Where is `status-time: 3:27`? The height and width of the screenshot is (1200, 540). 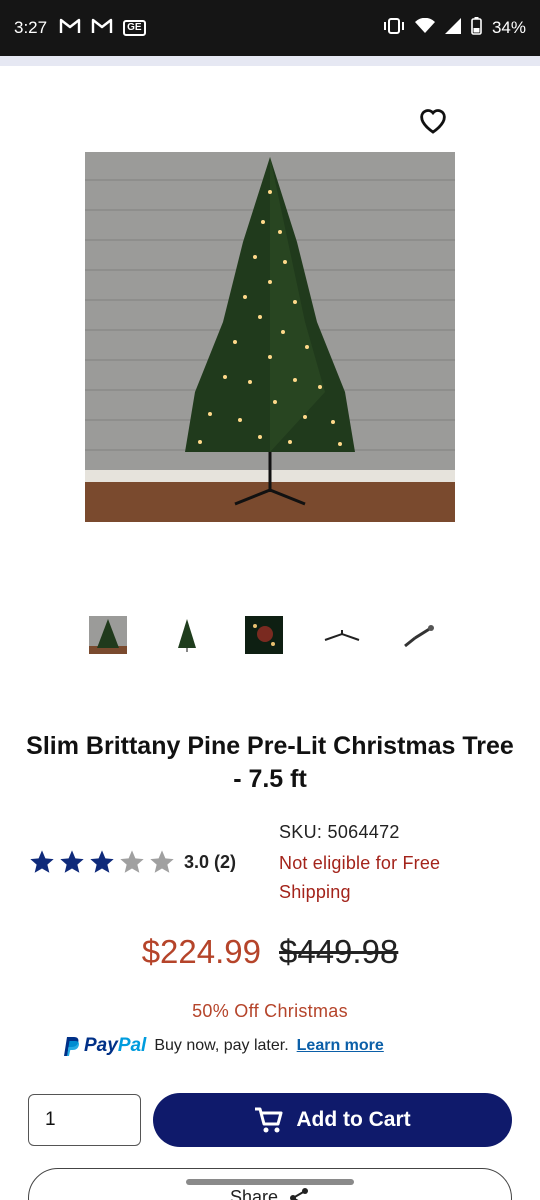 status-time: 3:27 is located at coordinates (31, 27).